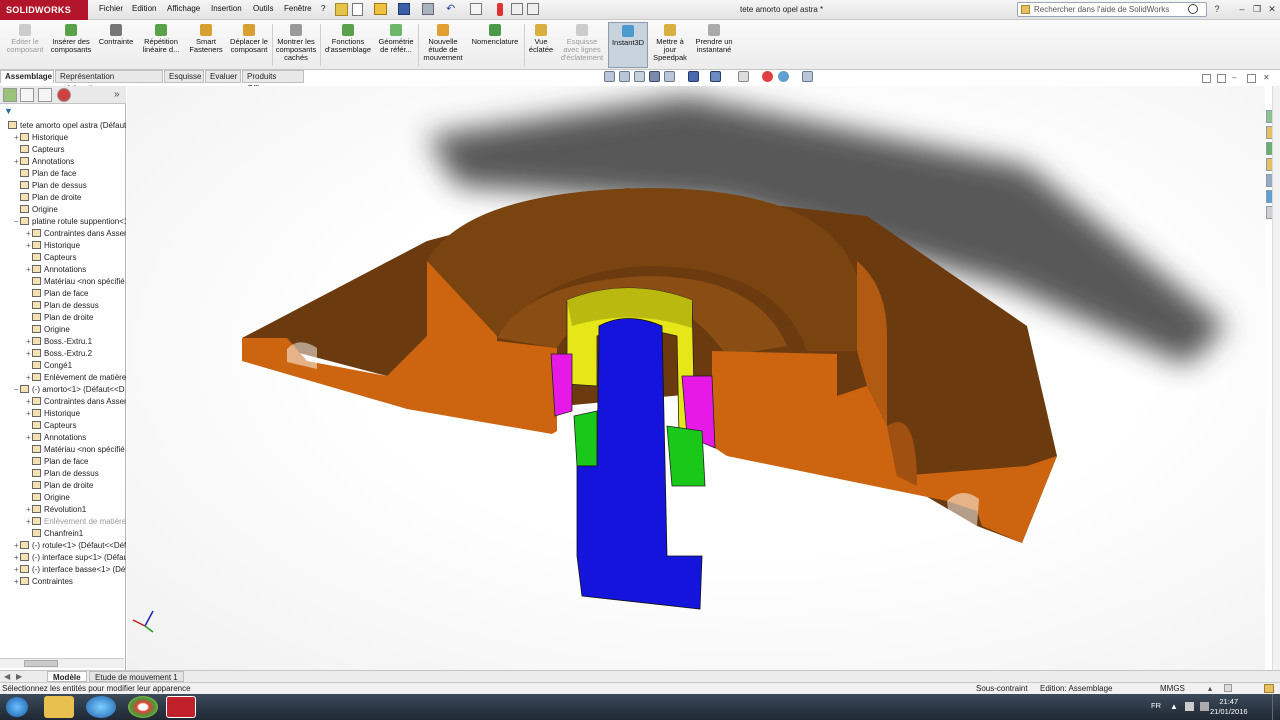  I want to click on tree-item: + Boss.-Extru.1, so click(63, 342).